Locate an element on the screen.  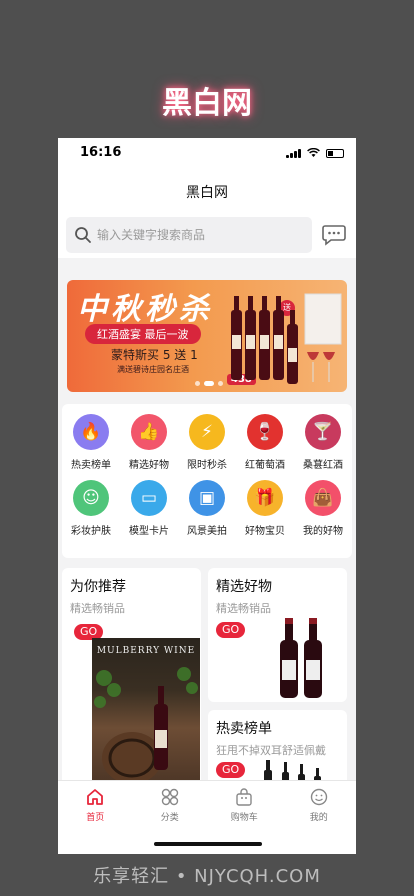
message-button is located at coordinates (334, 235).